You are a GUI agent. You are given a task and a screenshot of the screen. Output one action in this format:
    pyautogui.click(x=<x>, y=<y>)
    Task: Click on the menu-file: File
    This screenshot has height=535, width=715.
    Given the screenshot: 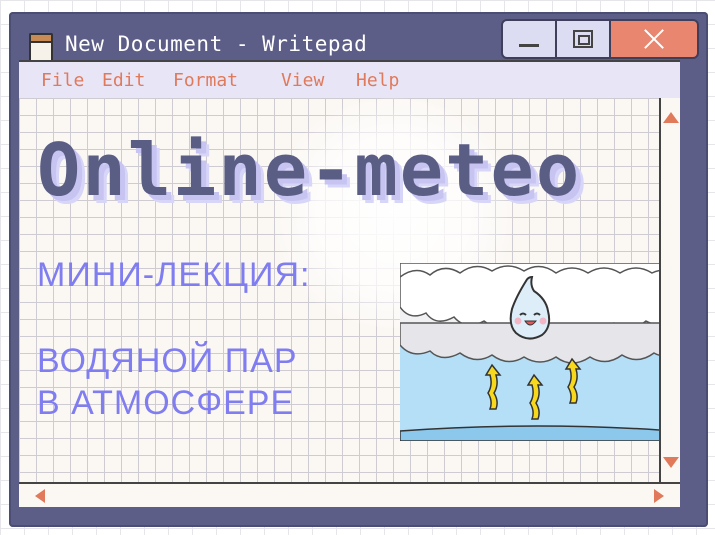 What is the action you would take?
    pyautogui.click(x=62, y=80)
    